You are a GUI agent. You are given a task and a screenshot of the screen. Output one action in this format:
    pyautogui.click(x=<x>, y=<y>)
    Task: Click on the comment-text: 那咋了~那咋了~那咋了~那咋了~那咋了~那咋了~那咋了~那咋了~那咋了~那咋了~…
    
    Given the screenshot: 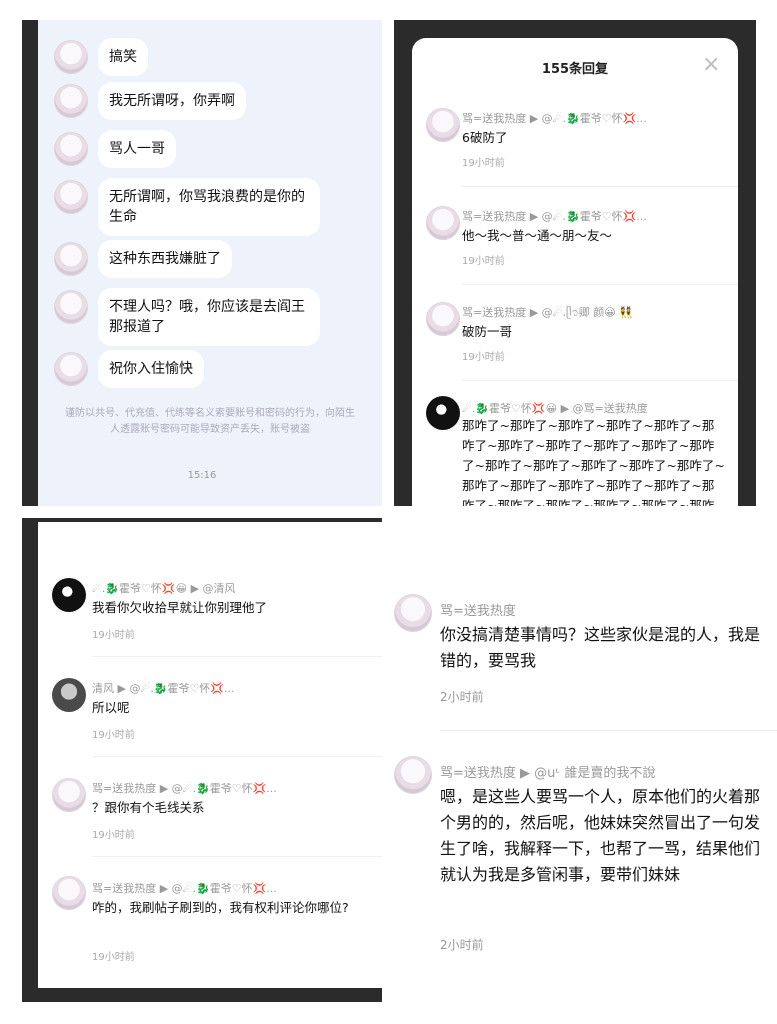 What is the action you would take?
    pyautogui.click(x=593, y=462)
    